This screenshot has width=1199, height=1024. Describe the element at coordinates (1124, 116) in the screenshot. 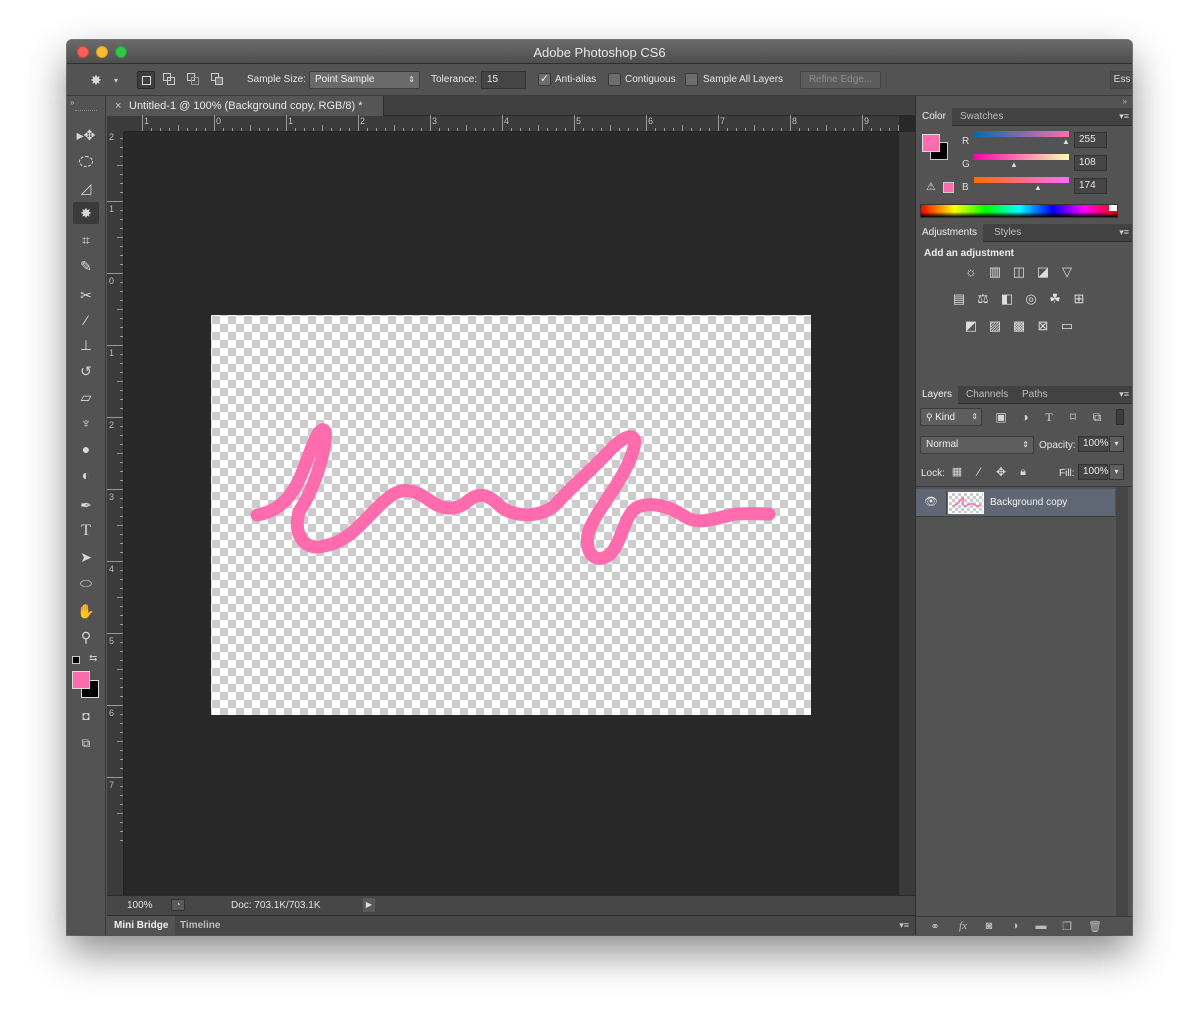

I see `color-panel-menu-icon: ▾≡` at that location.